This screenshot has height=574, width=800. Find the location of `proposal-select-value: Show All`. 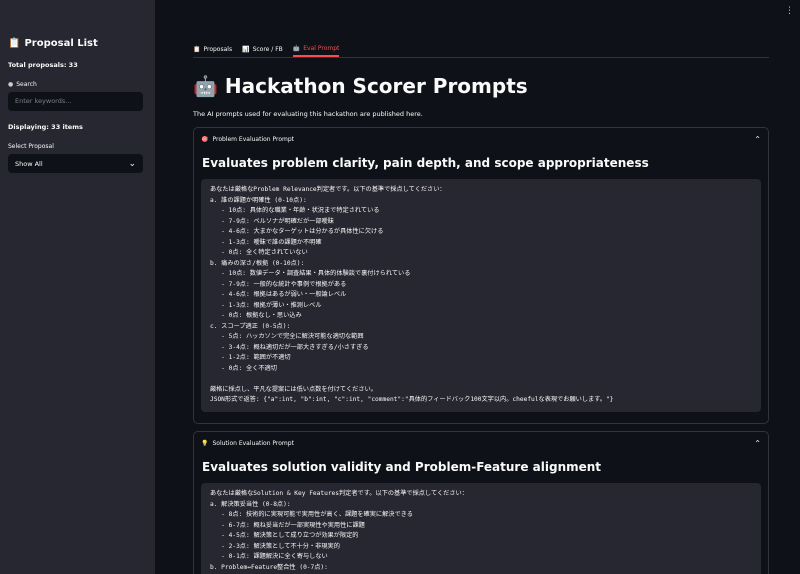

proposal-select-value: Show All is located at coordinates (29, 163).